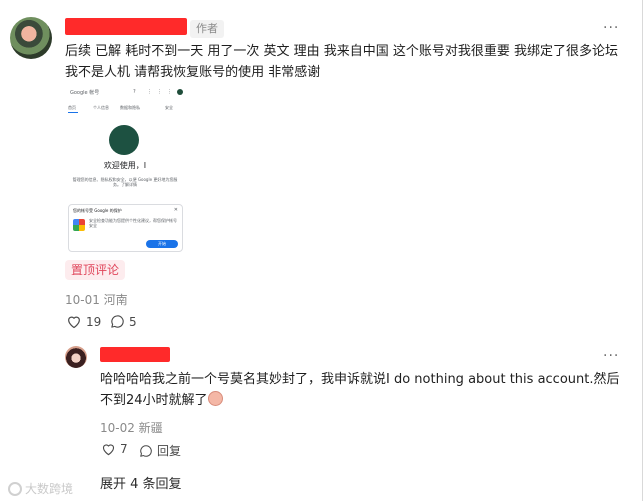 The width and height of the screenshot is (643, 501). I want to click on like-count: 19, so click(94, 321).